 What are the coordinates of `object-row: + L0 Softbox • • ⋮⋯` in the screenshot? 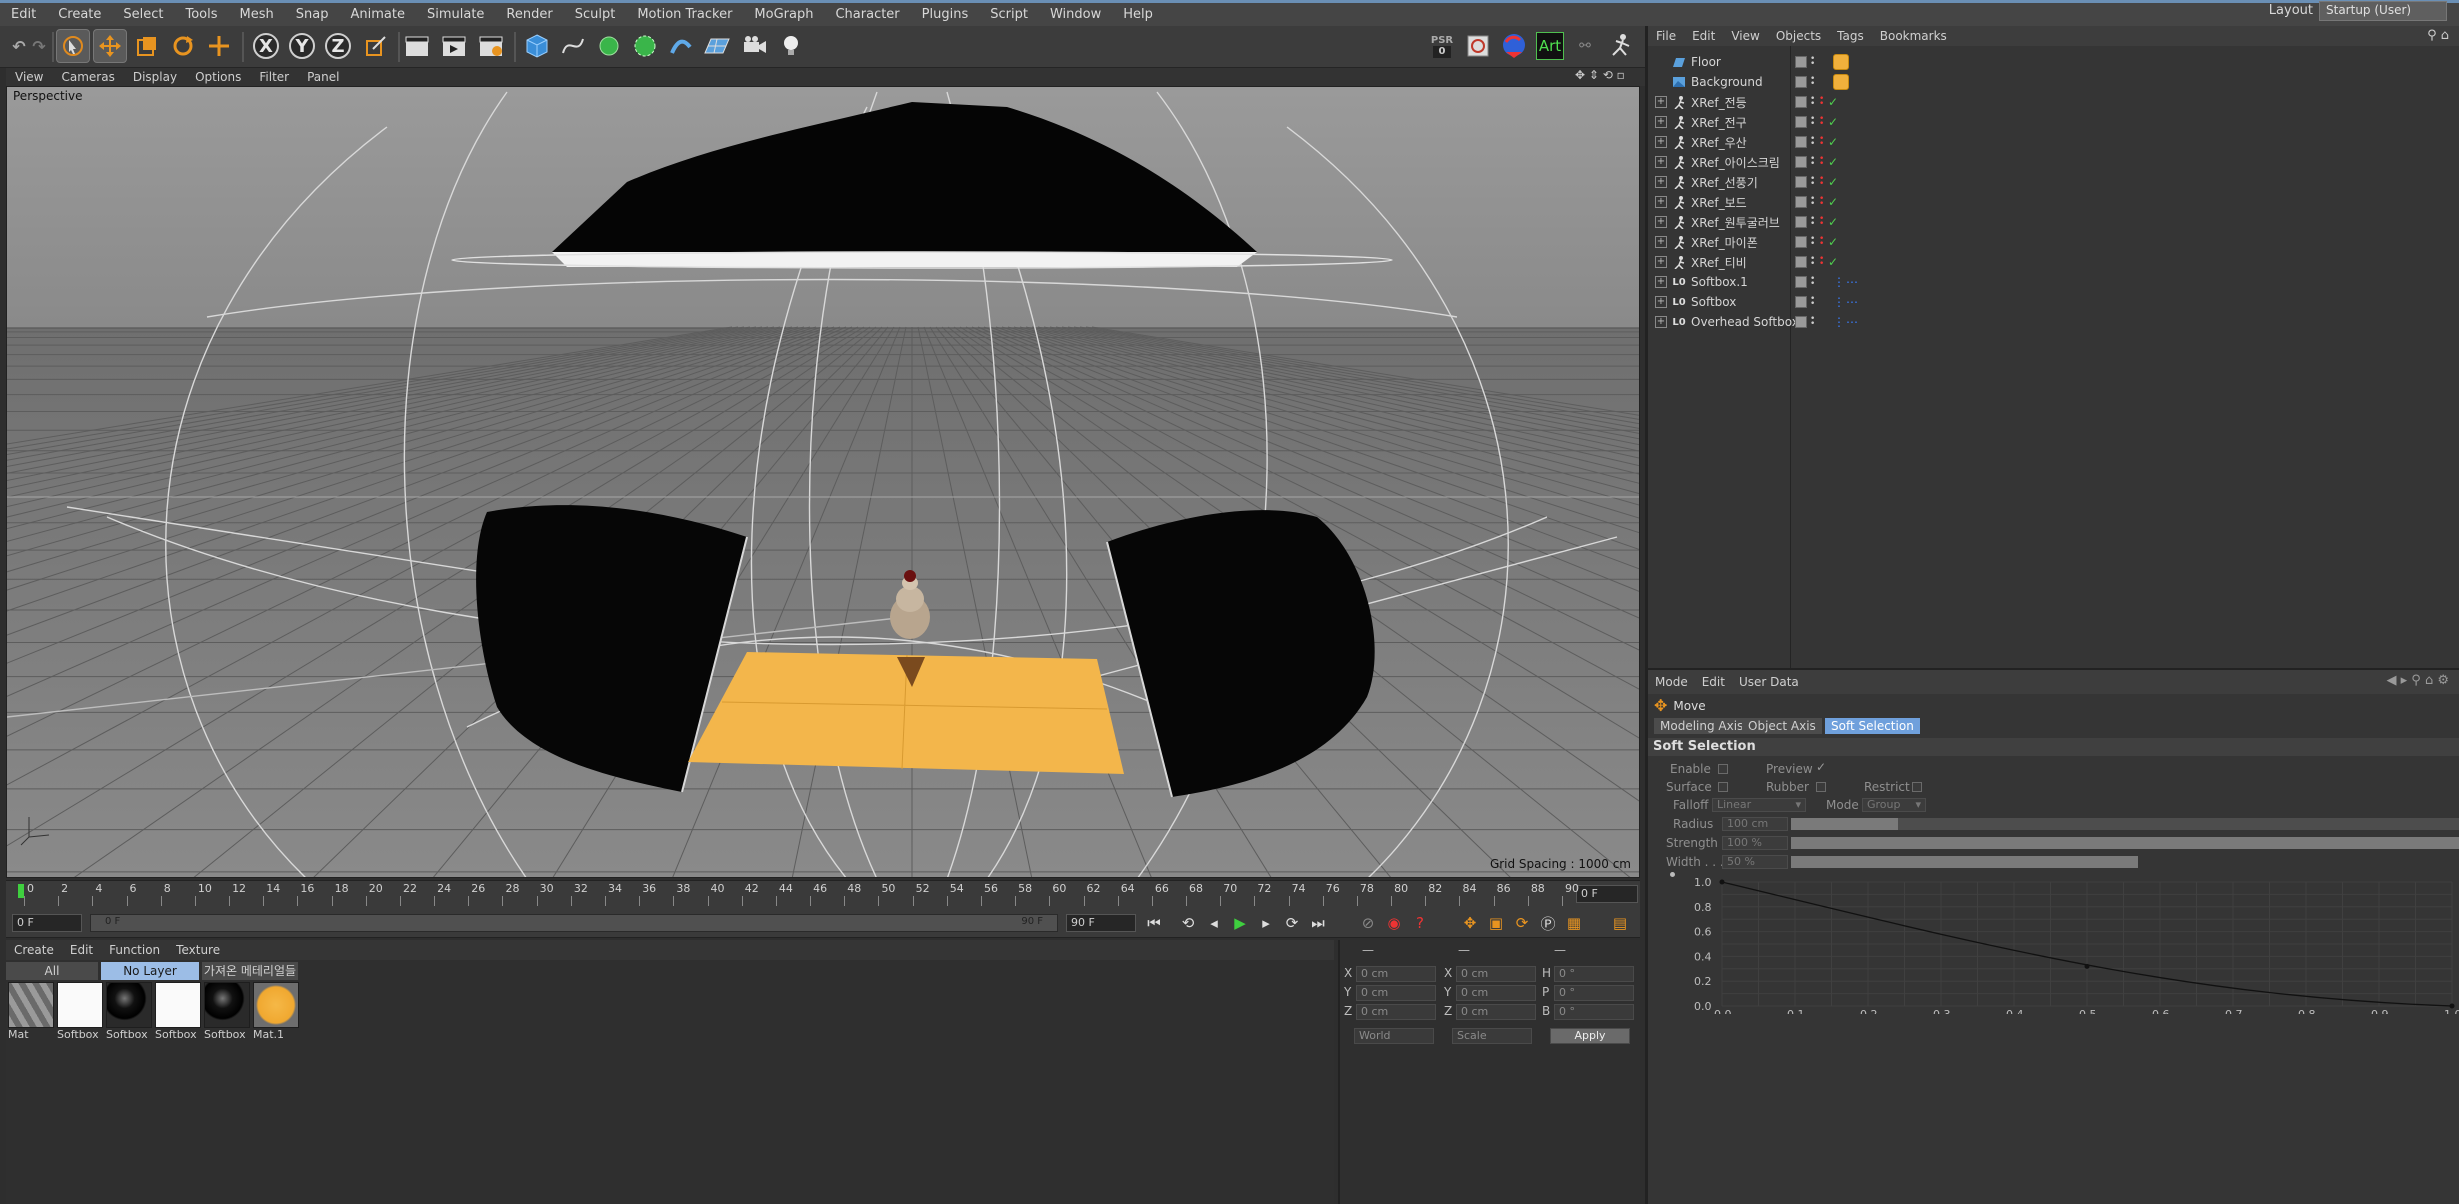 It's located at (2053, 302).